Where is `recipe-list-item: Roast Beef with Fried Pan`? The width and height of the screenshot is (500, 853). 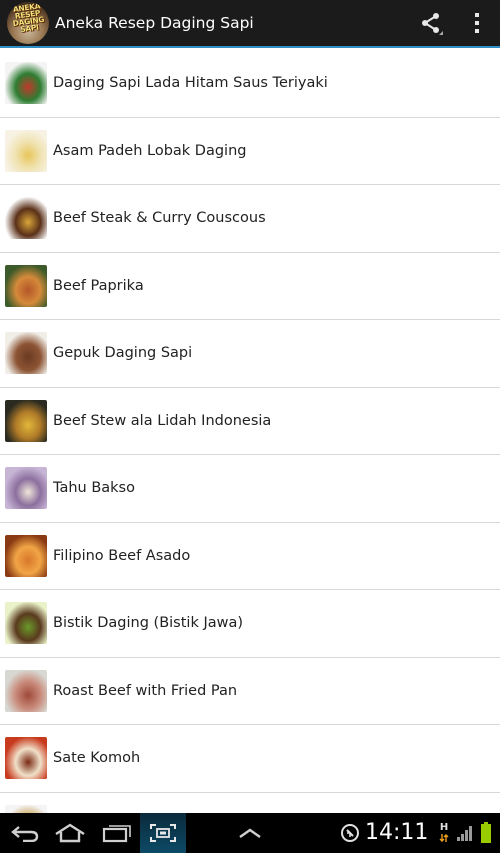
recipe-list-item: Roast Beef with Fried Pan is located at coordinates (250, 691).